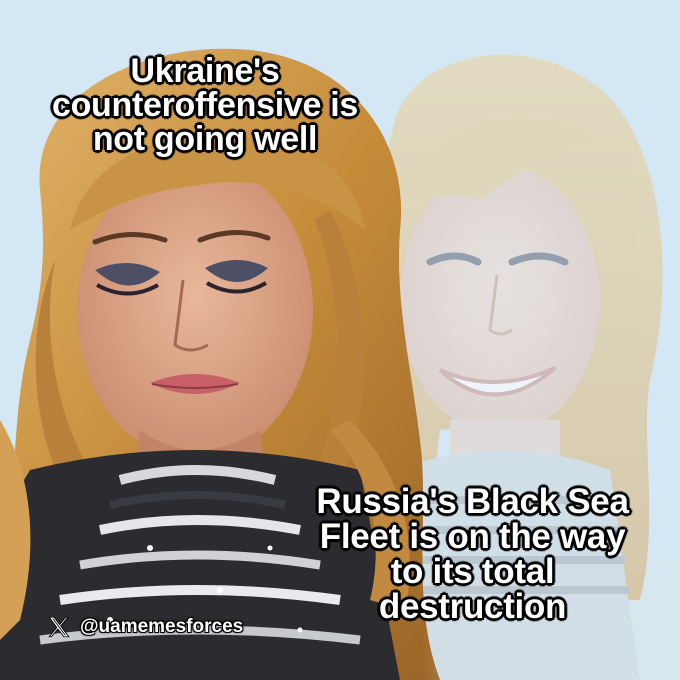 The width and height of the screenshot is (680, 680). I want to click on watermark-handle: @uamemesforces, so click(162, 626).